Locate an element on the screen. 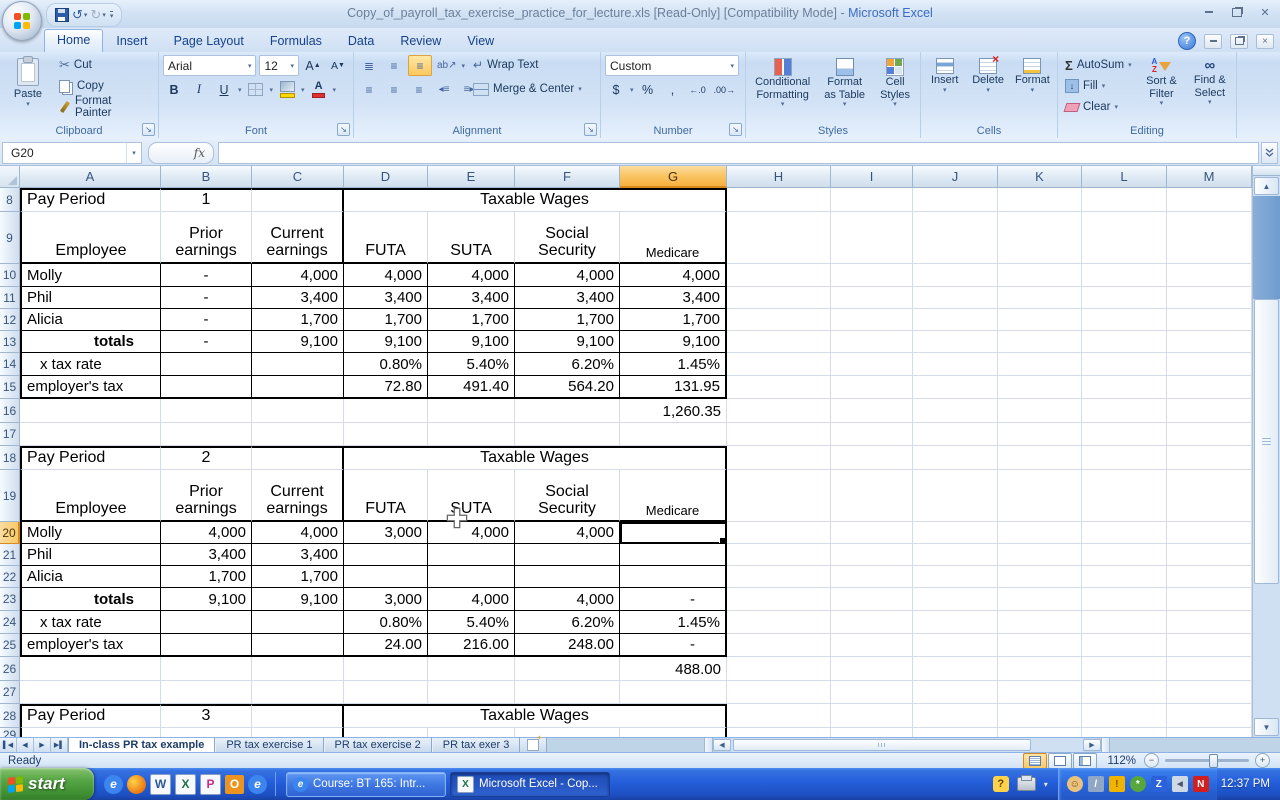 The height and width of the screenshot is (800, 1280). fill-color-button is located at coordinates (287, 89).